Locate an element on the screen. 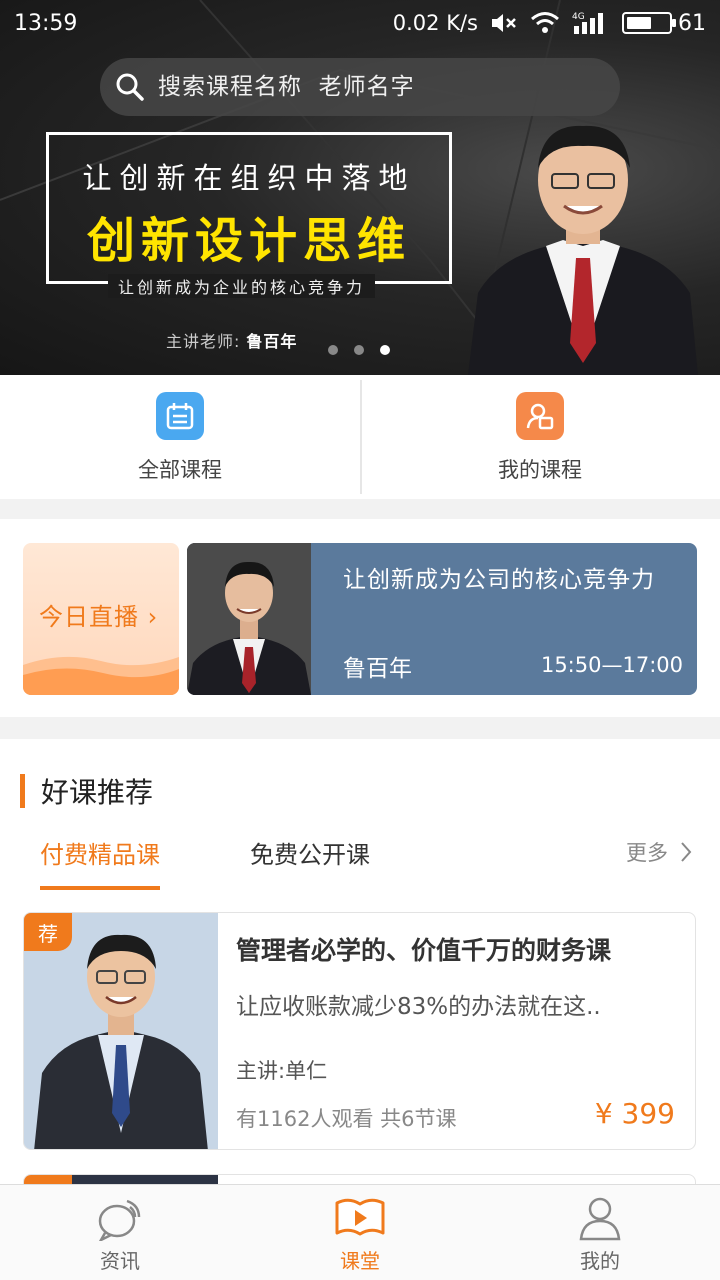 Image resolution: width=720 pixels, height=1280 pixels. search-bar is located at coordinates (360, 87).